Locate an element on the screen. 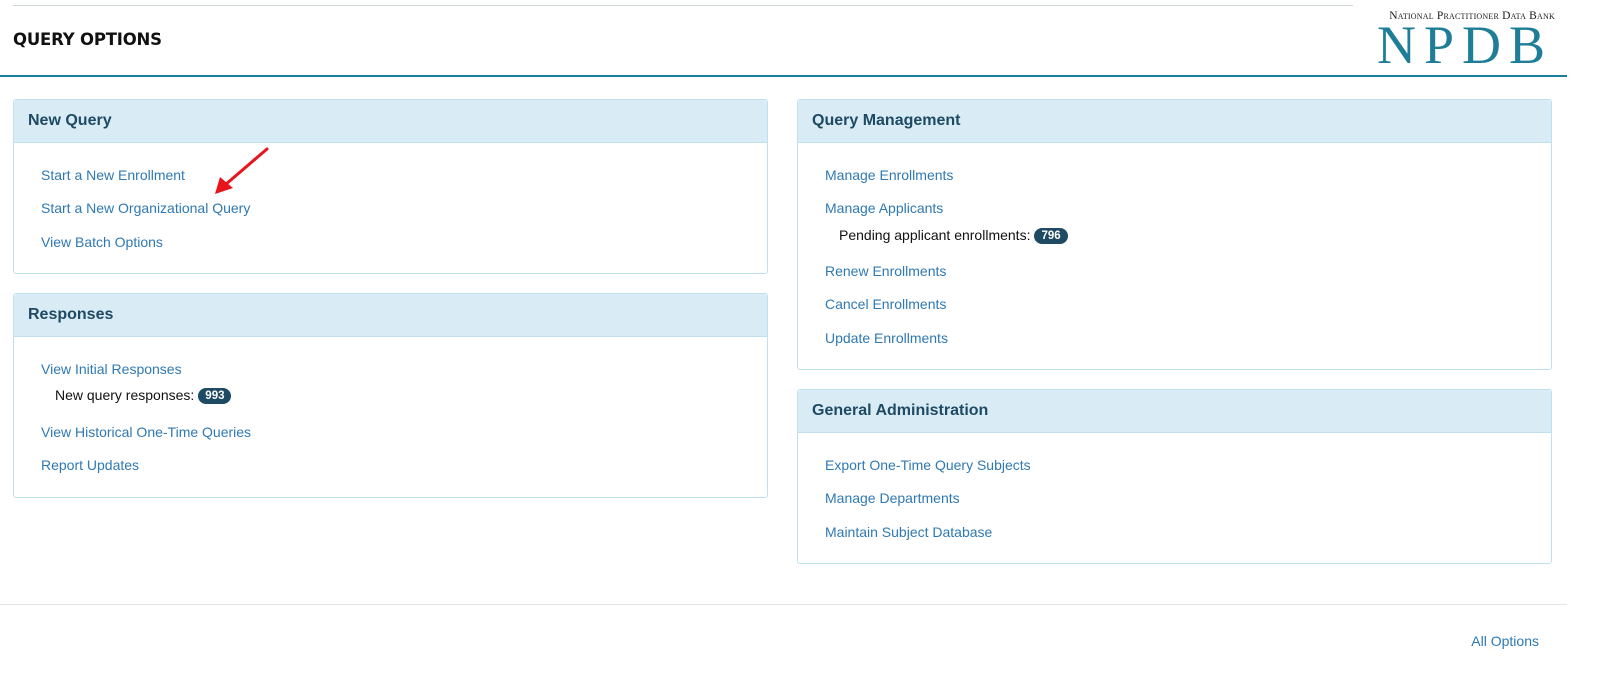 The width and height of the screenshot is (1599, 689). responses-panel-title: Responses is located at coordinates (71, 314).